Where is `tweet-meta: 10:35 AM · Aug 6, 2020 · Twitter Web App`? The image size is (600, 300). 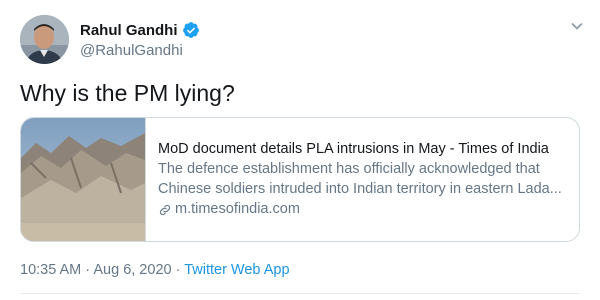 tweet-meta: 10:35 AM · Aug 6, 2020 · Twitter Web App is located at coordinates (155, 270).